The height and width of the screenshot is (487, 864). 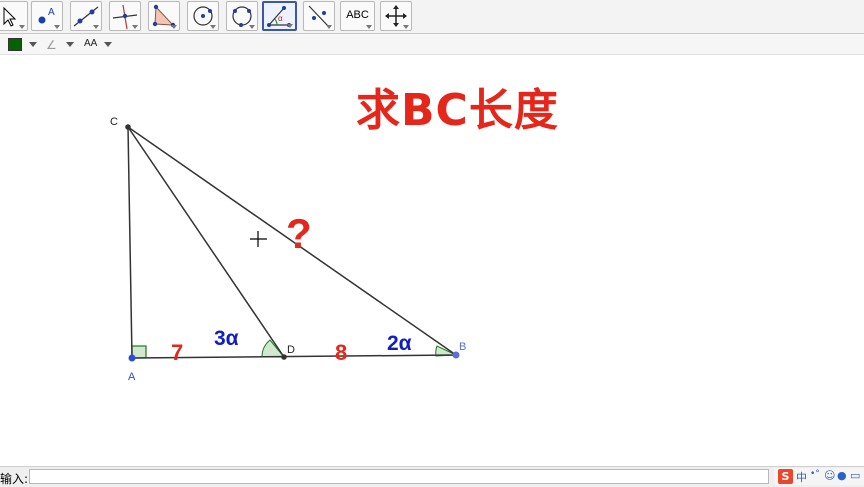 What do you see at coordinates (258, 239) in the screenshot?
I see `crosshair-cursor-icon` at bounding box center [258, 239].